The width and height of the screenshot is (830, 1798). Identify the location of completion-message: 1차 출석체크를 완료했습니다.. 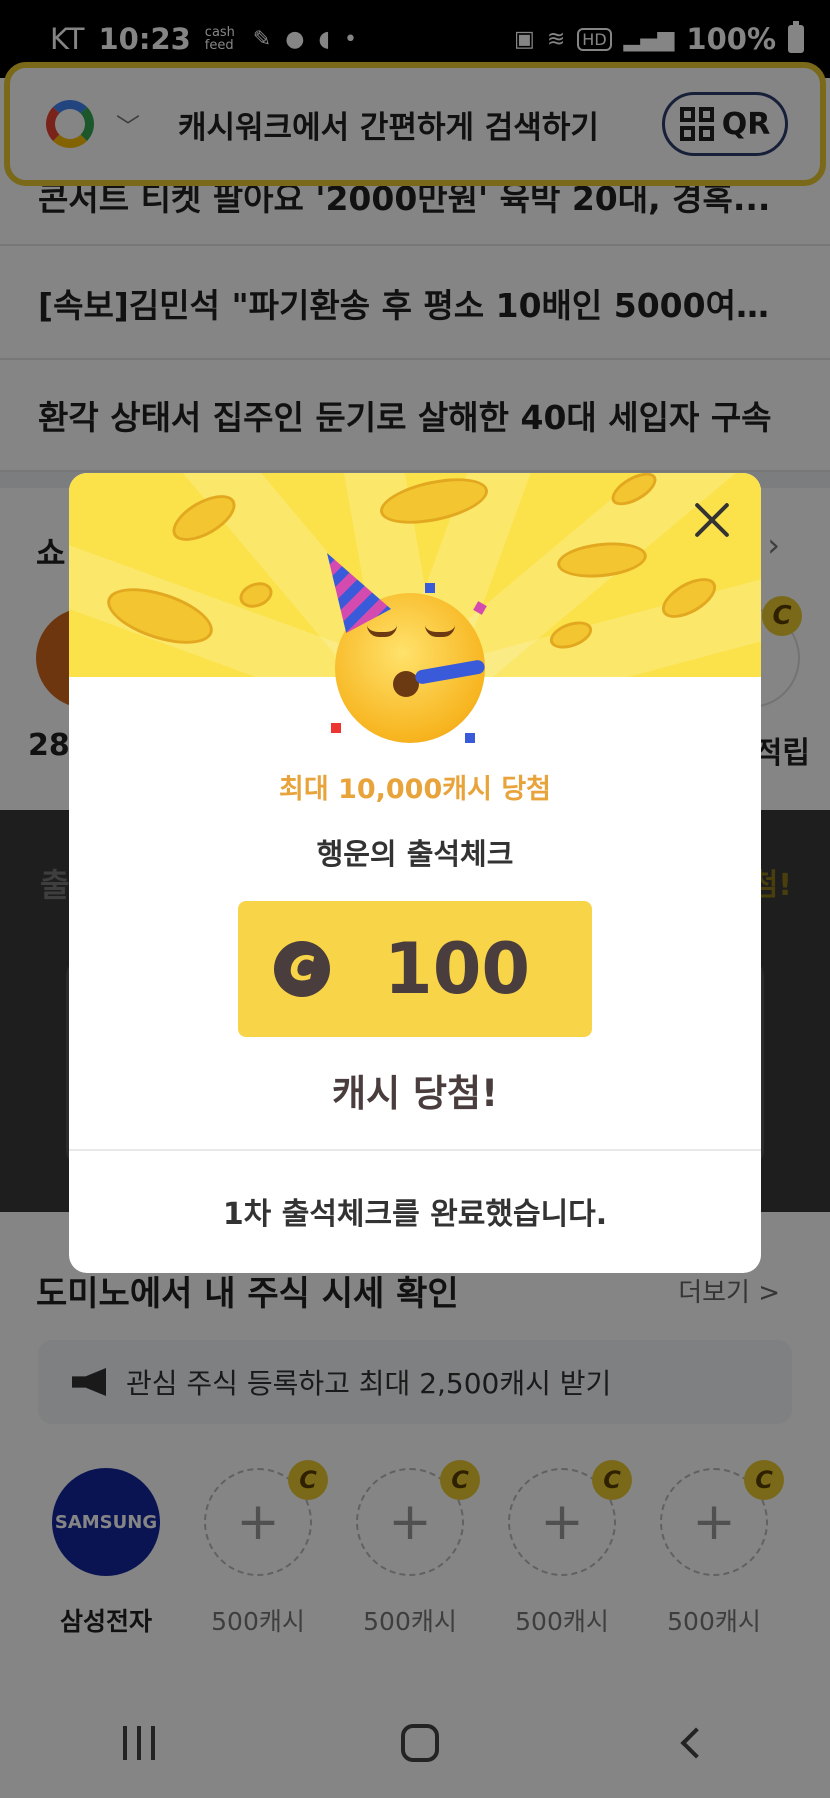
(415, 1214).